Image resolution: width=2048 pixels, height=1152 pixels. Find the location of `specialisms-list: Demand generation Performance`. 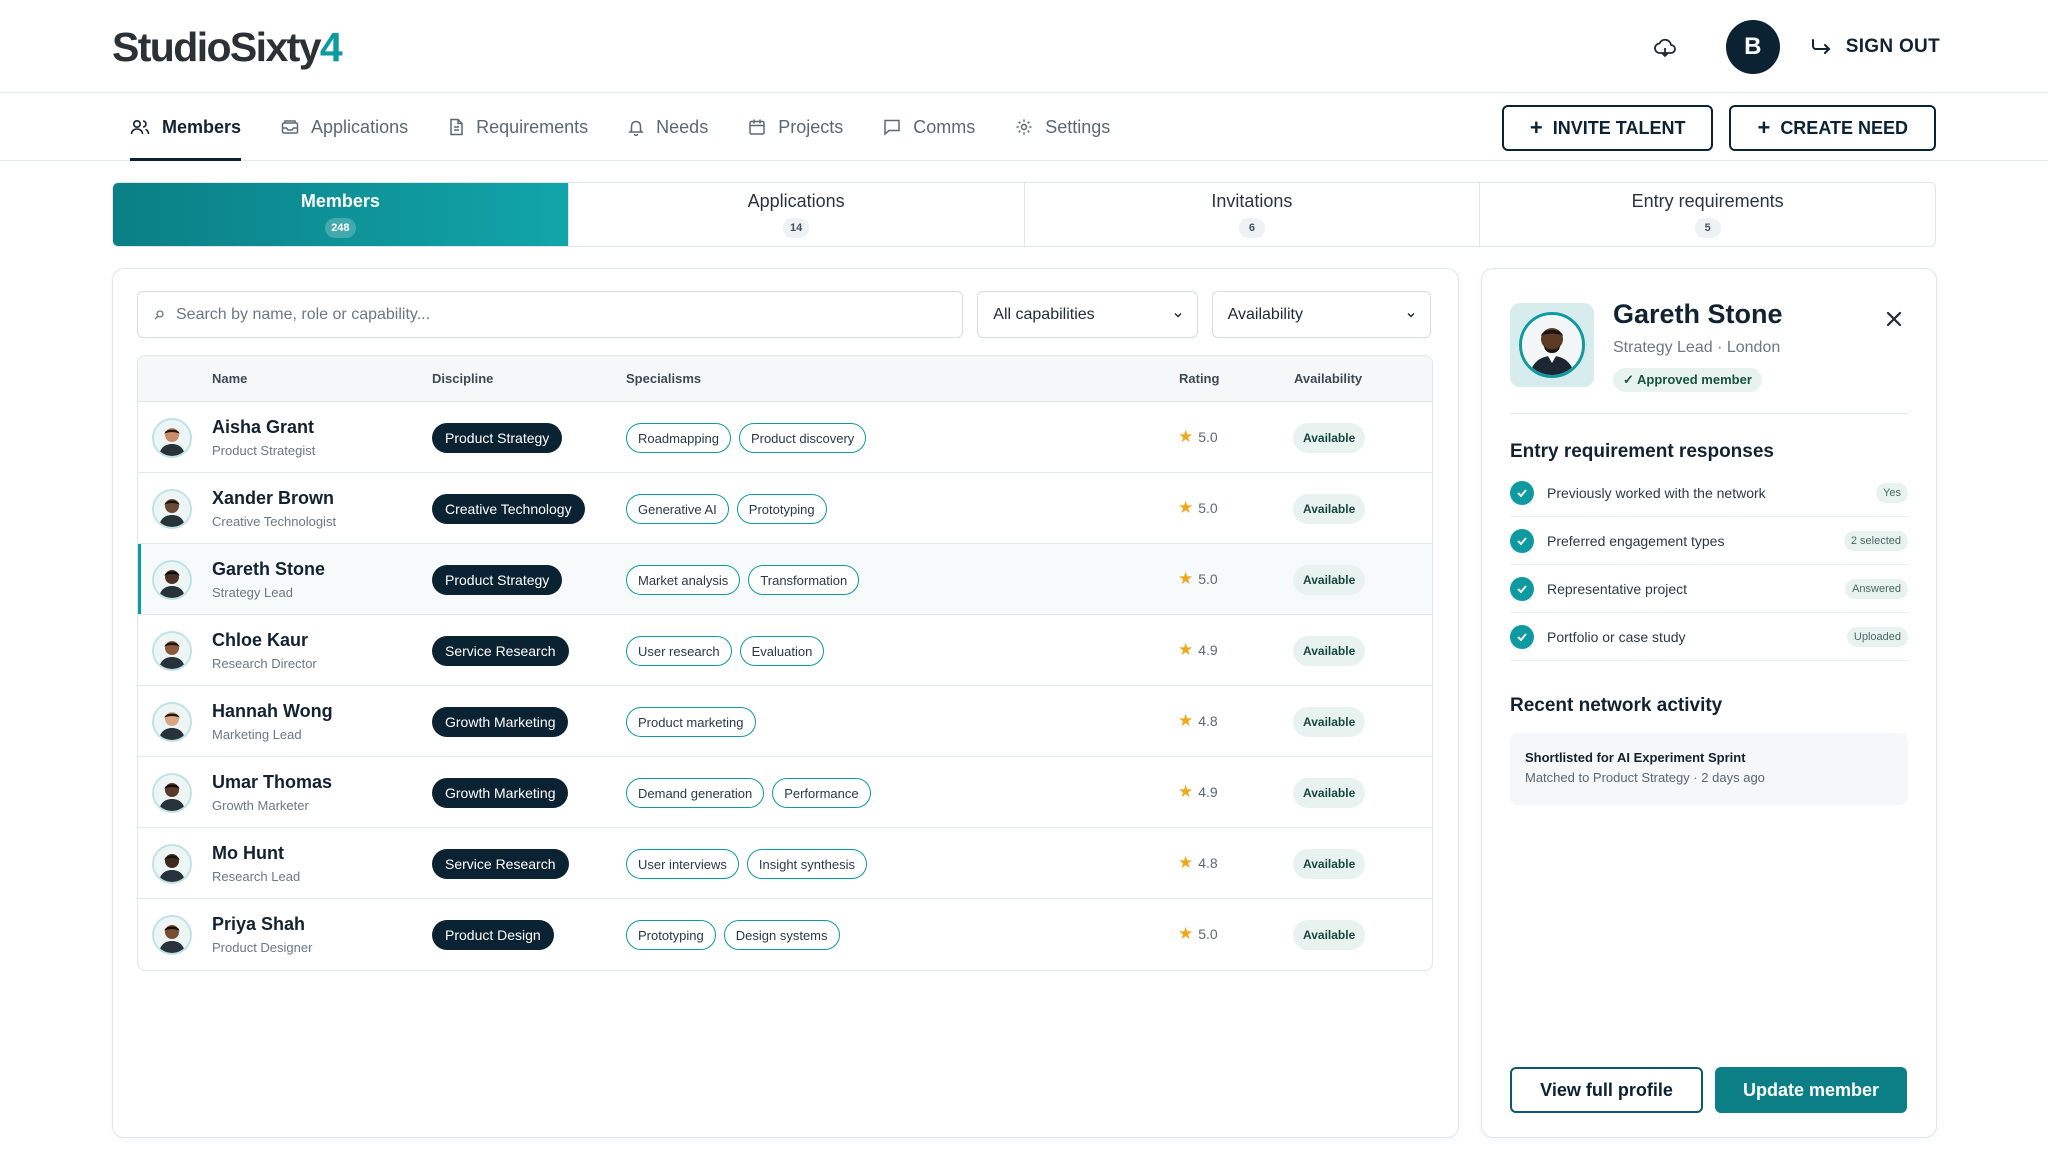

specialisms-list: Demand generation Performance is located at coordinates (752, 793).